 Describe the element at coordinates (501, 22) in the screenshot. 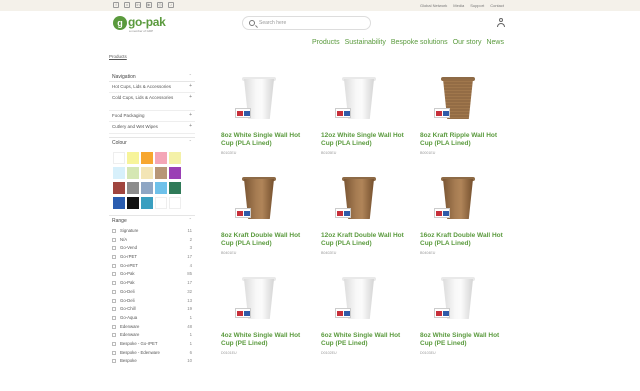

I see `account-icon` at that location.